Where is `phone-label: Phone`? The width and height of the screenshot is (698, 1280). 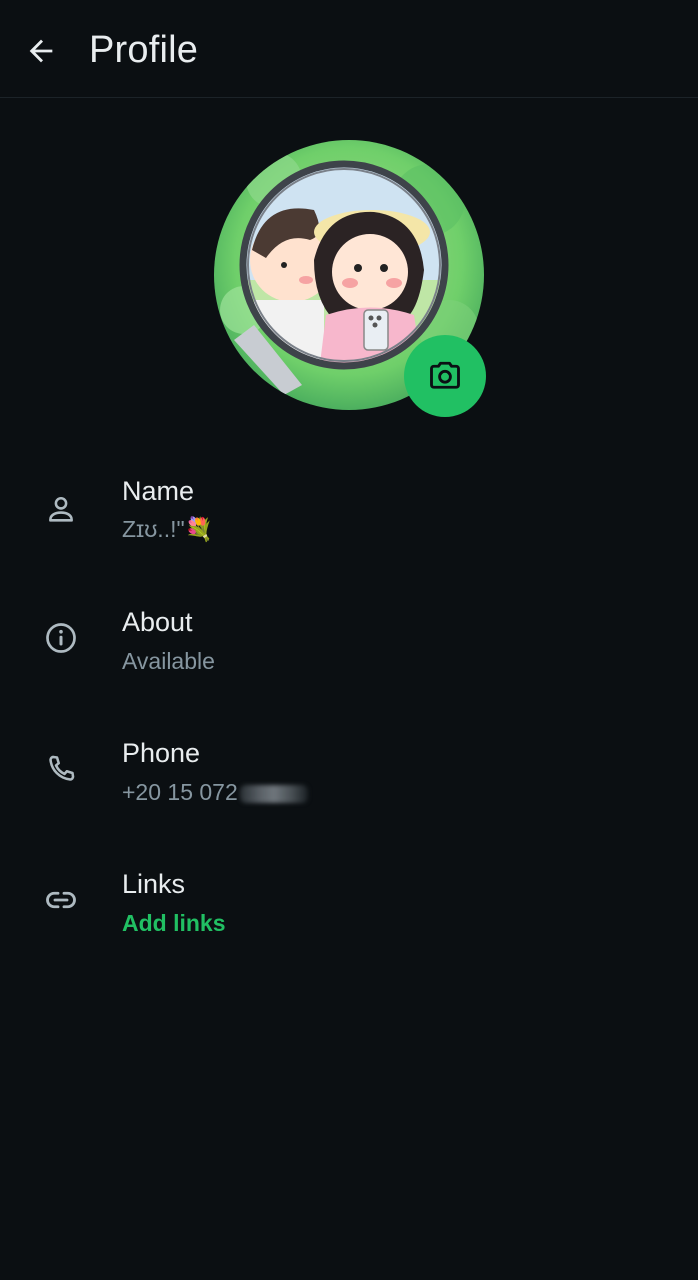 phone-label: Phone is located at coordinates (161, 753).